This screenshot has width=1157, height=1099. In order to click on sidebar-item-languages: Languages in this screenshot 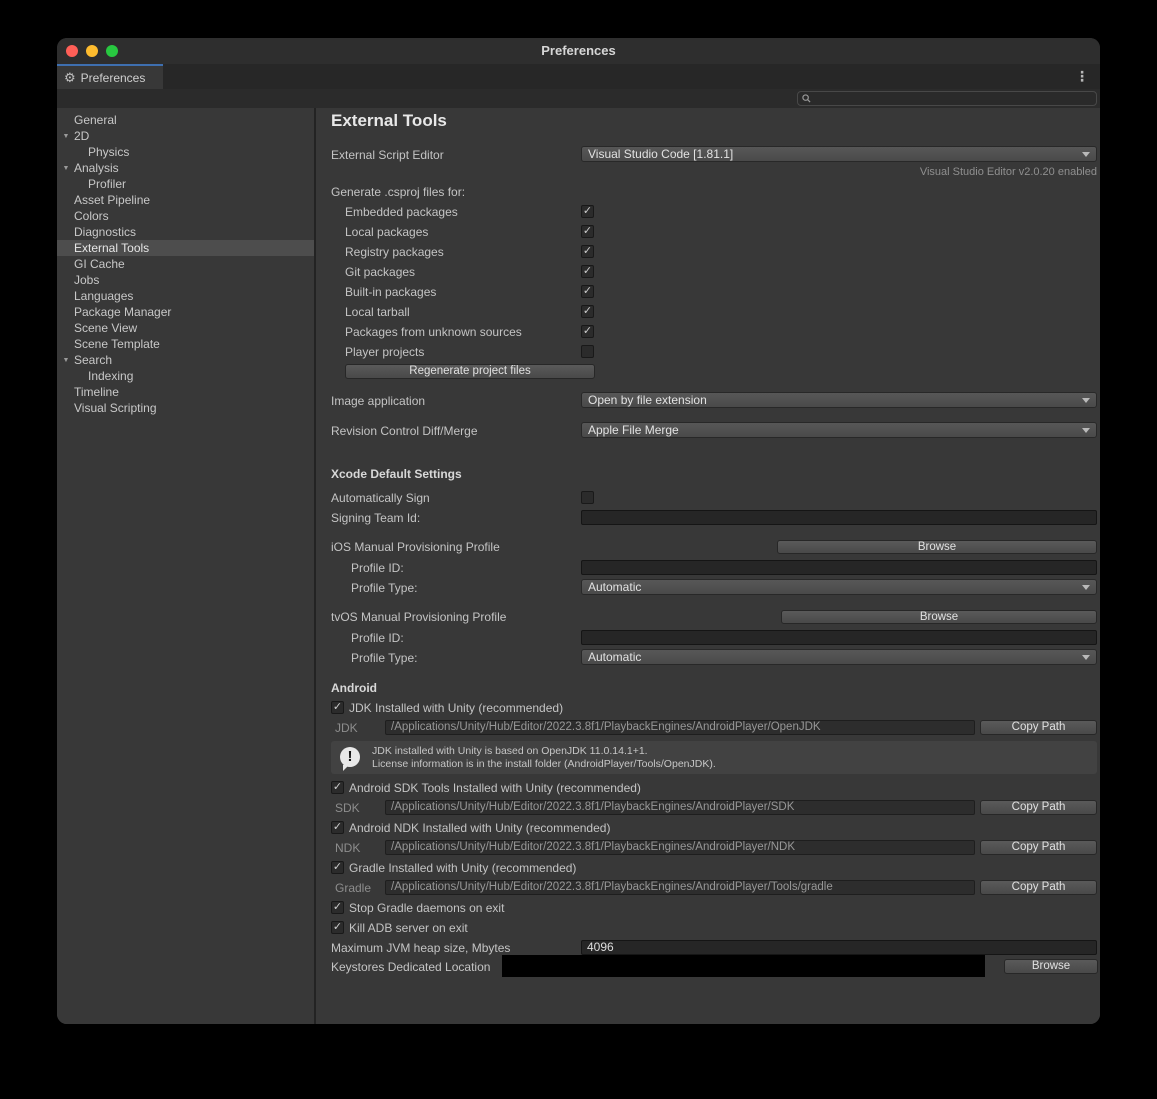, I will do `click(185, 296)`.